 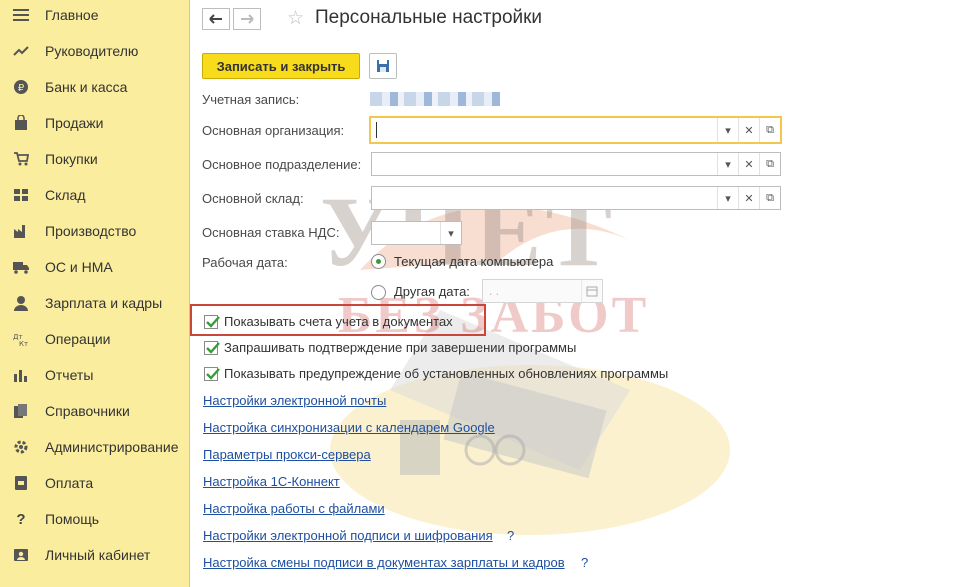 What do you see at coordinates (212, 348) in the screenshot?
I see `checkbox-confirm-exit` at bounding box center [212, 348].